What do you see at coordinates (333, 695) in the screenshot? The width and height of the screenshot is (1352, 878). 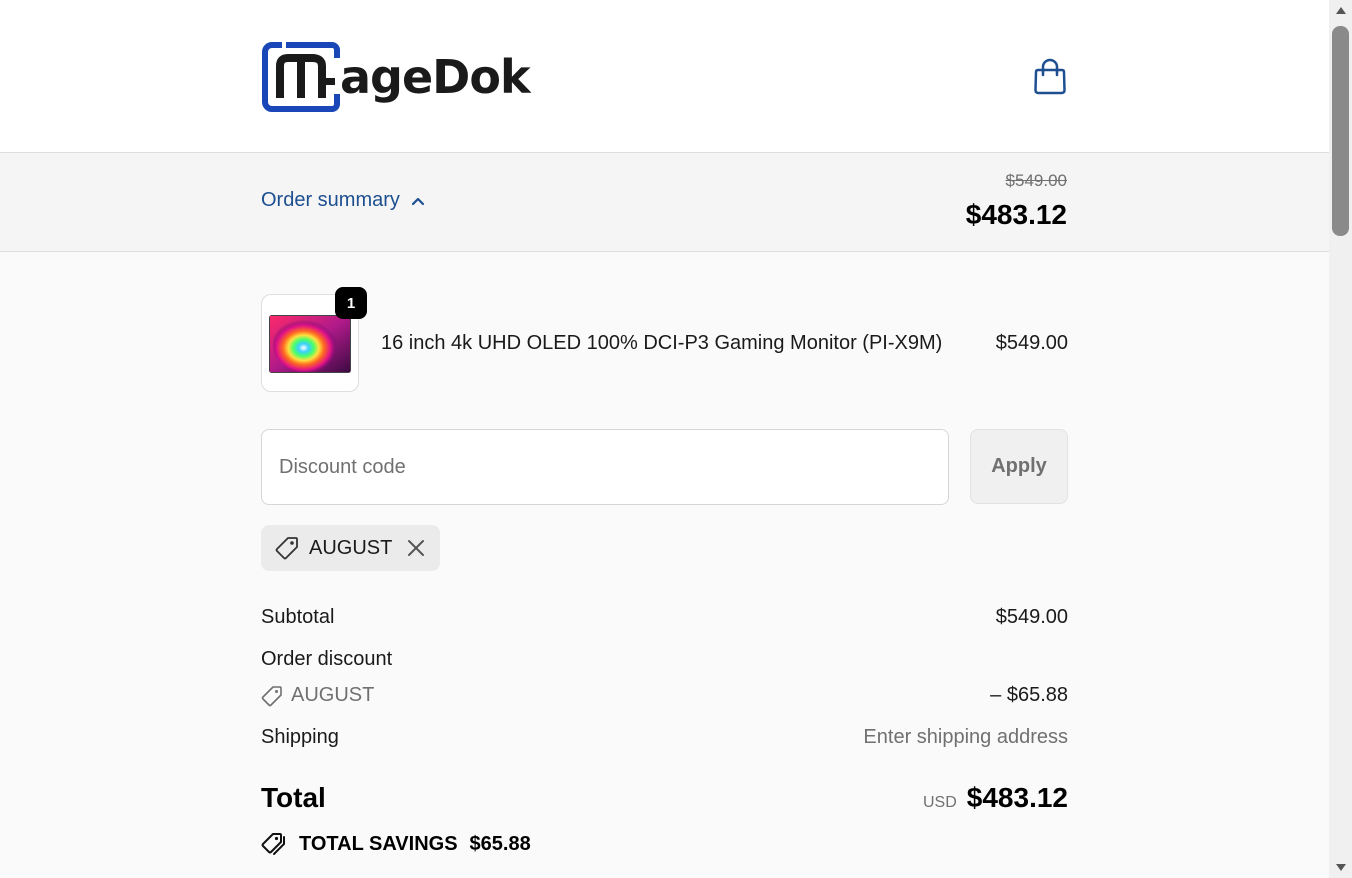 I see `discount-code-text: AUGUST` at bounding box center [333, 695].